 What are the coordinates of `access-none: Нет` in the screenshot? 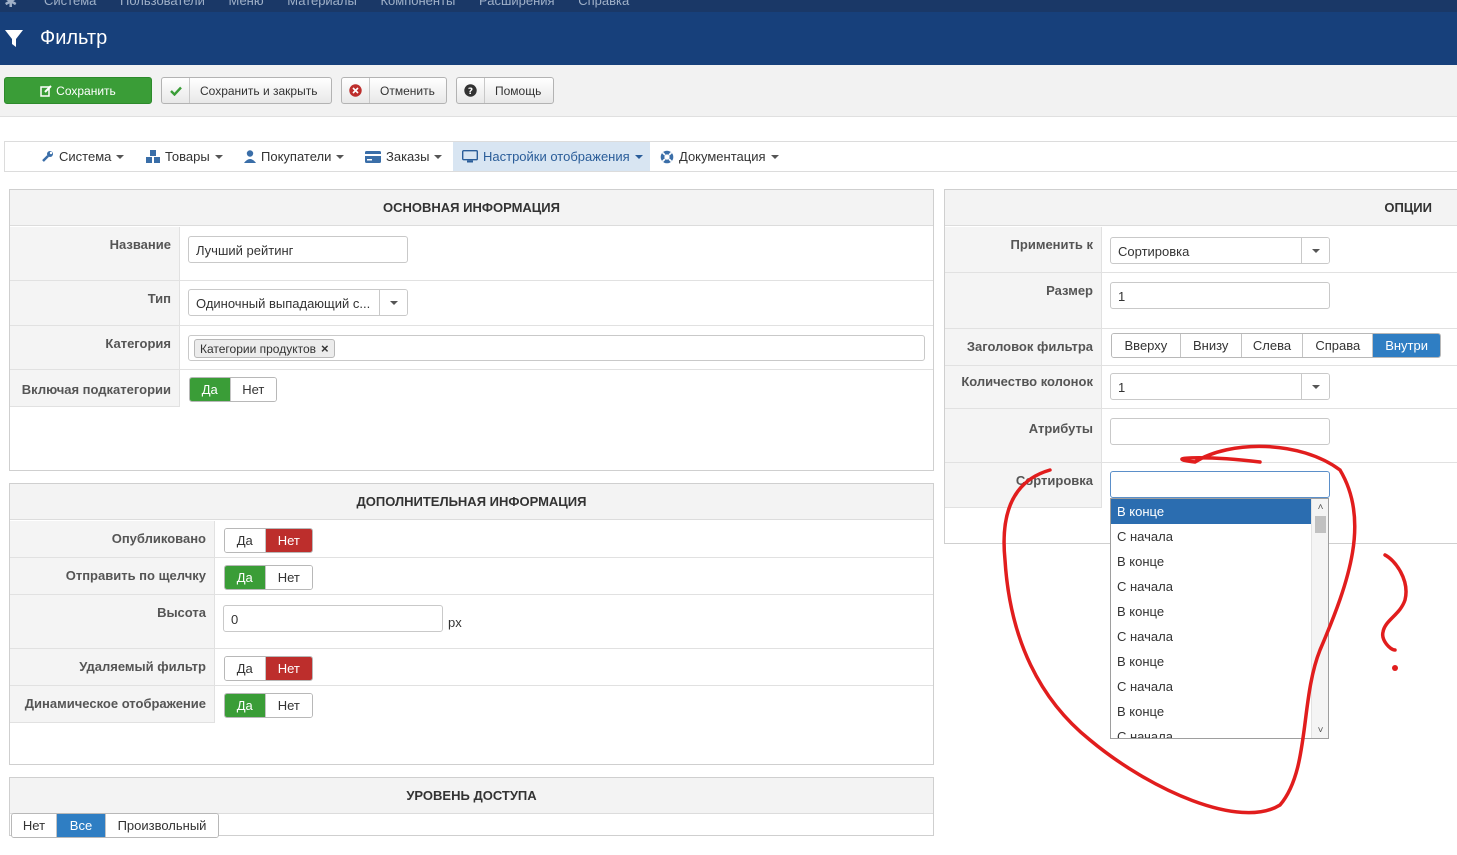 It's located at (34, 825).